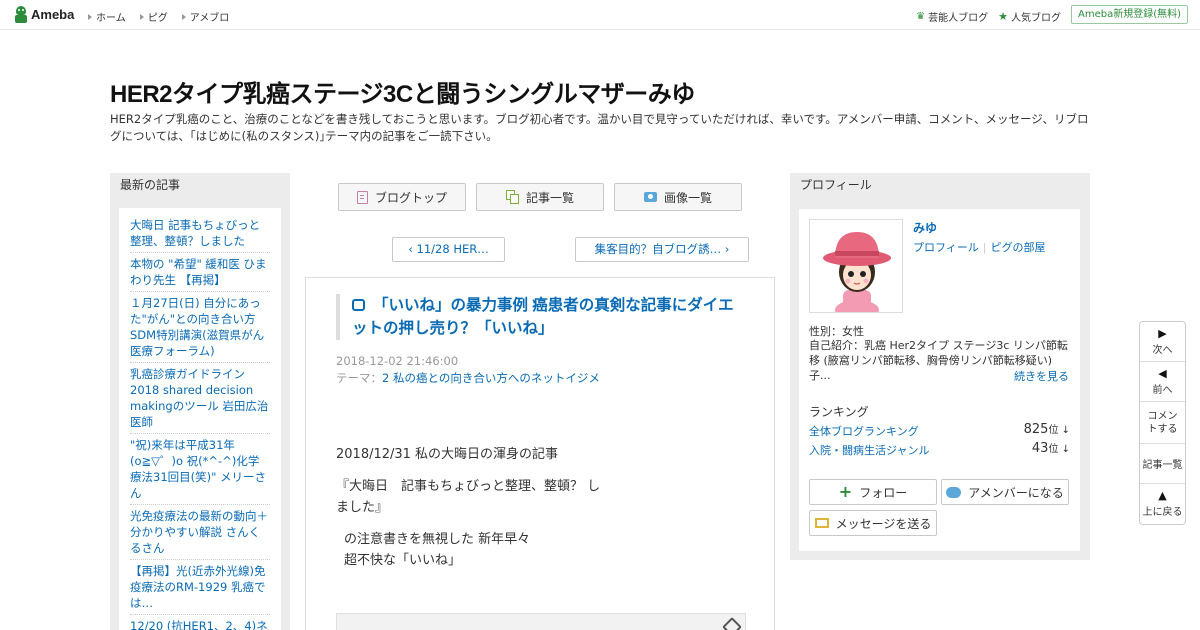 This screenshot has width=1200, height=630. I want to click on popular-blog-label: 人気ブログ, so click(1036, 18).